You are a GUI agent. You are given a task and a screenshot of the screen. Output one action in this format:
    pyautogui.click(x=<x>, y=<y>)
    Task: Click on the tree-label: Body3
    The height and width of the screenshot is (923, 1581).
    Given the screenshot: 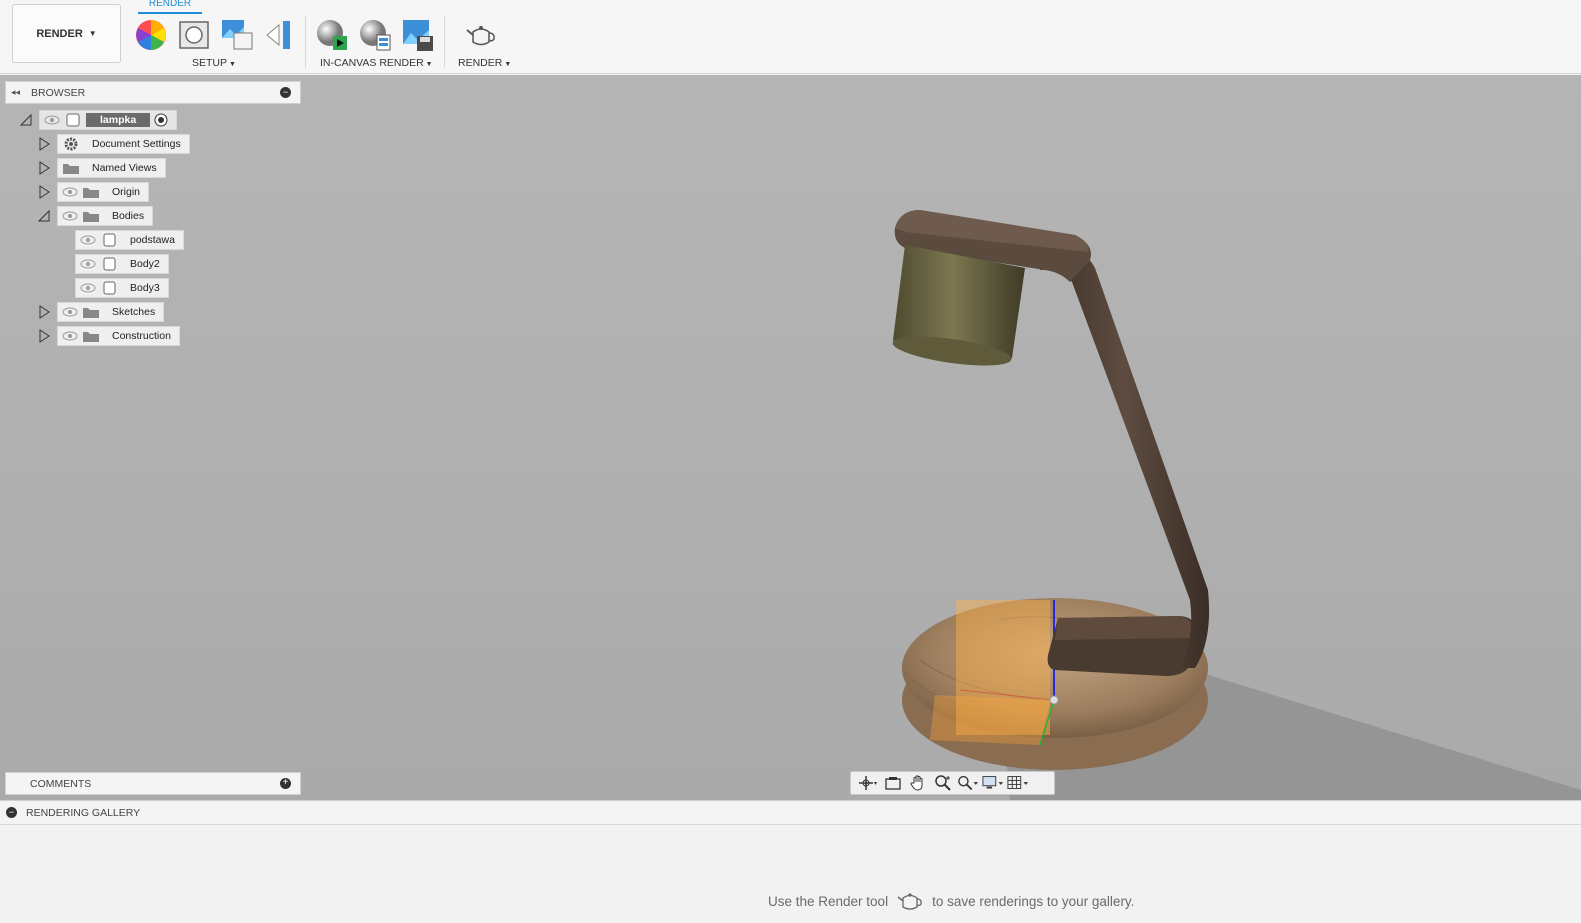 What is the action you would take?
    pyautogui.click(x=145, y=288)
    